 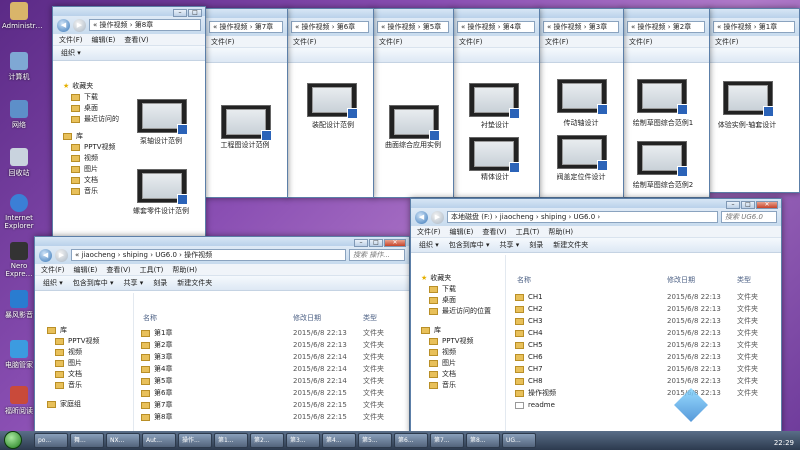 I want to click on window-ch5: « 操作视频 › 第5章 文件(F) 曲面综合应用实例, so click(x=413, y=103).